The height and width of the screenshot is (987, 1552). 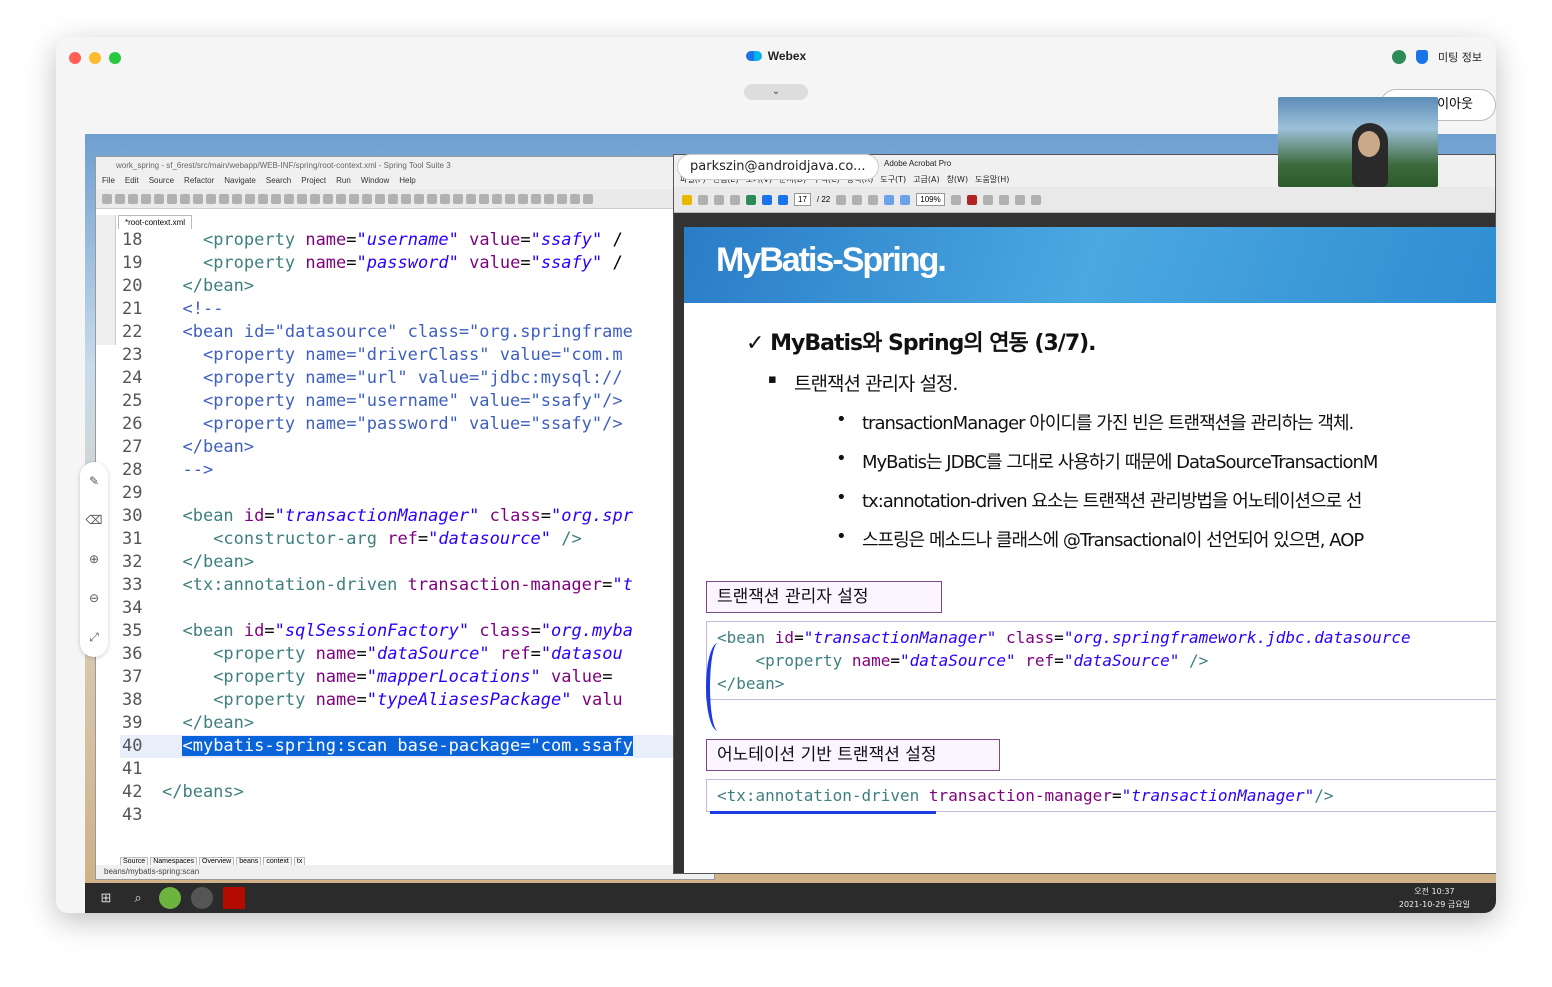 I want to click on menu-item: Run, so click(x=343, y=182).